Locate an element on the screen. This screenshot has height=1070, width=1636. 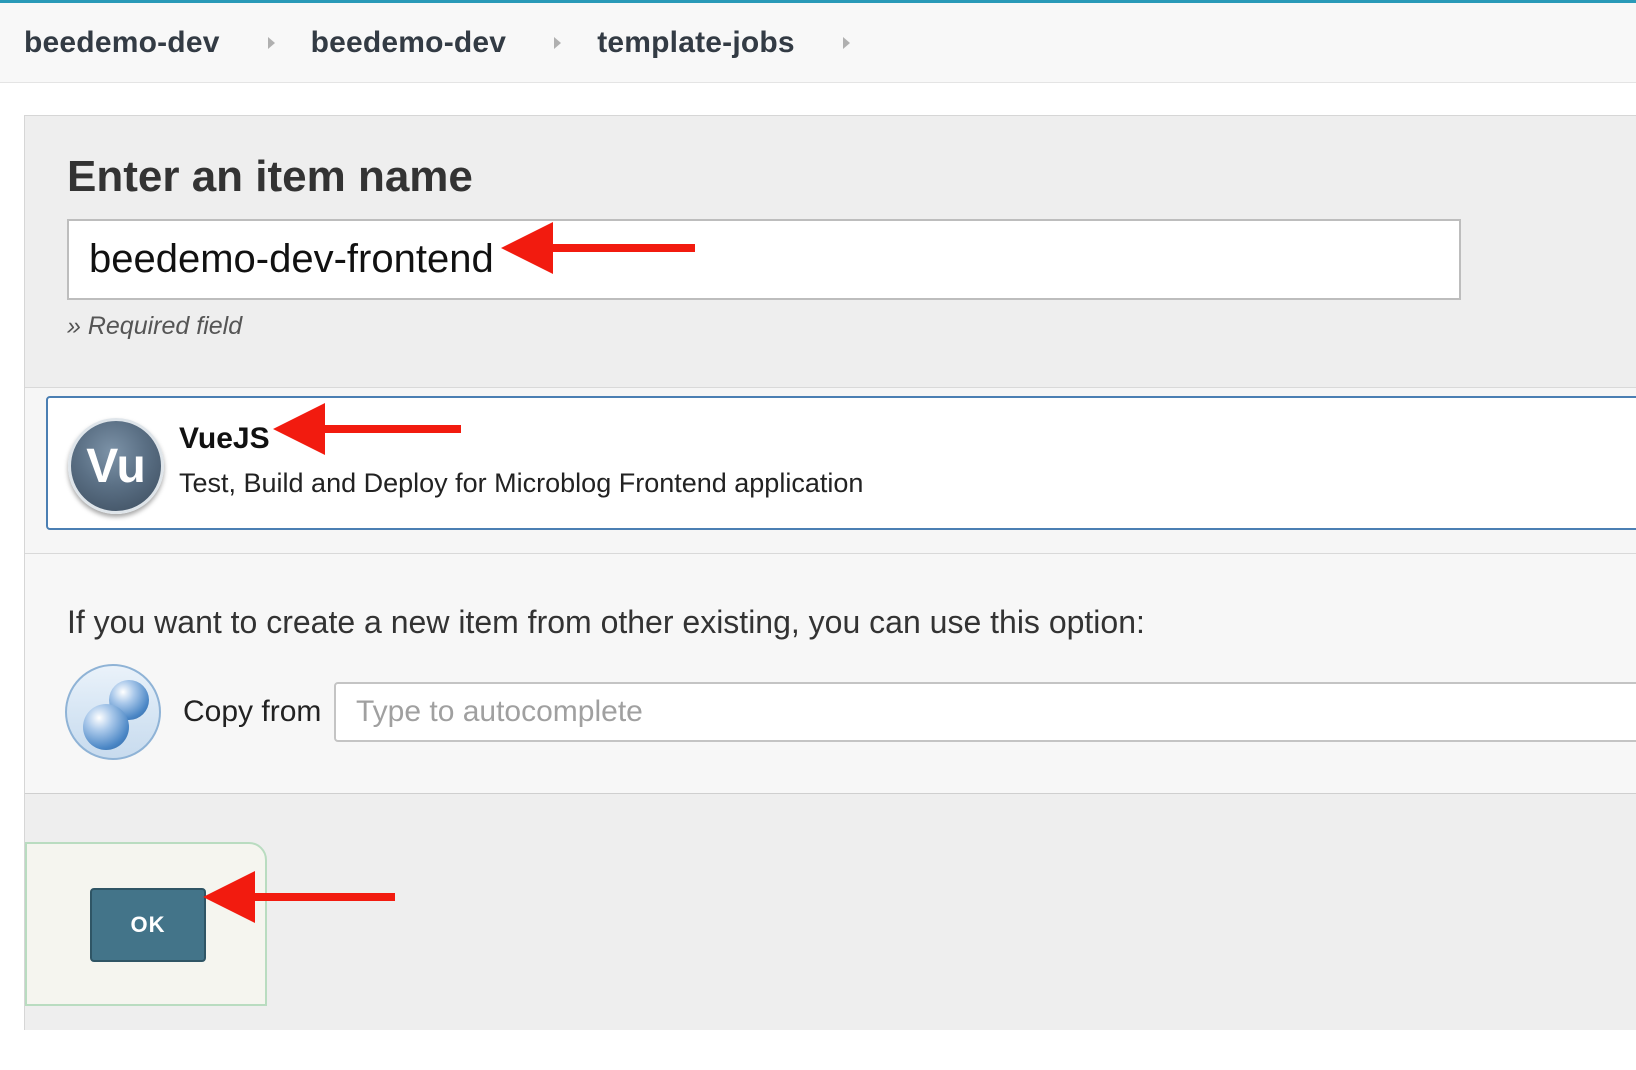
breadcrumb-item-2: beedemo-dev is located at coordinates (409, 43).